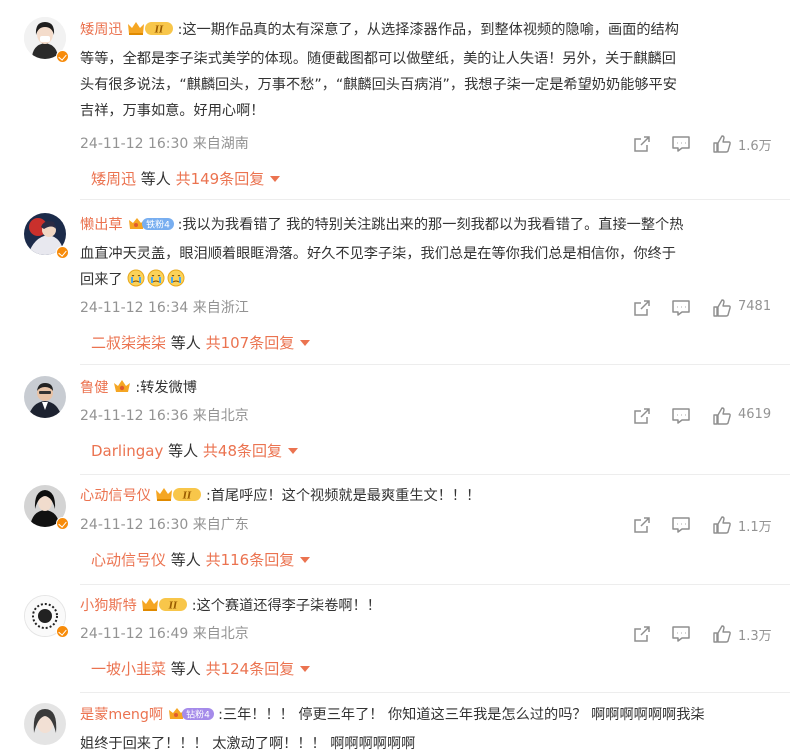  What do you see at coordinates (705, 634) in the screenshot?
I see `comment-actions: 1.3万` at bounding box center [705, 634].